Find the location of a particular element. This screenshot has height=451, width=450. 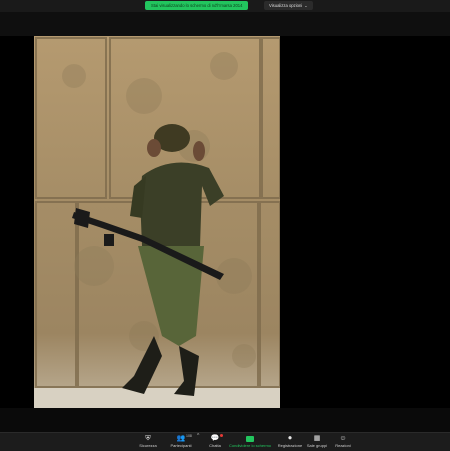

security-button: ⛨ Sicurezza is located at coordinates (148, 442).